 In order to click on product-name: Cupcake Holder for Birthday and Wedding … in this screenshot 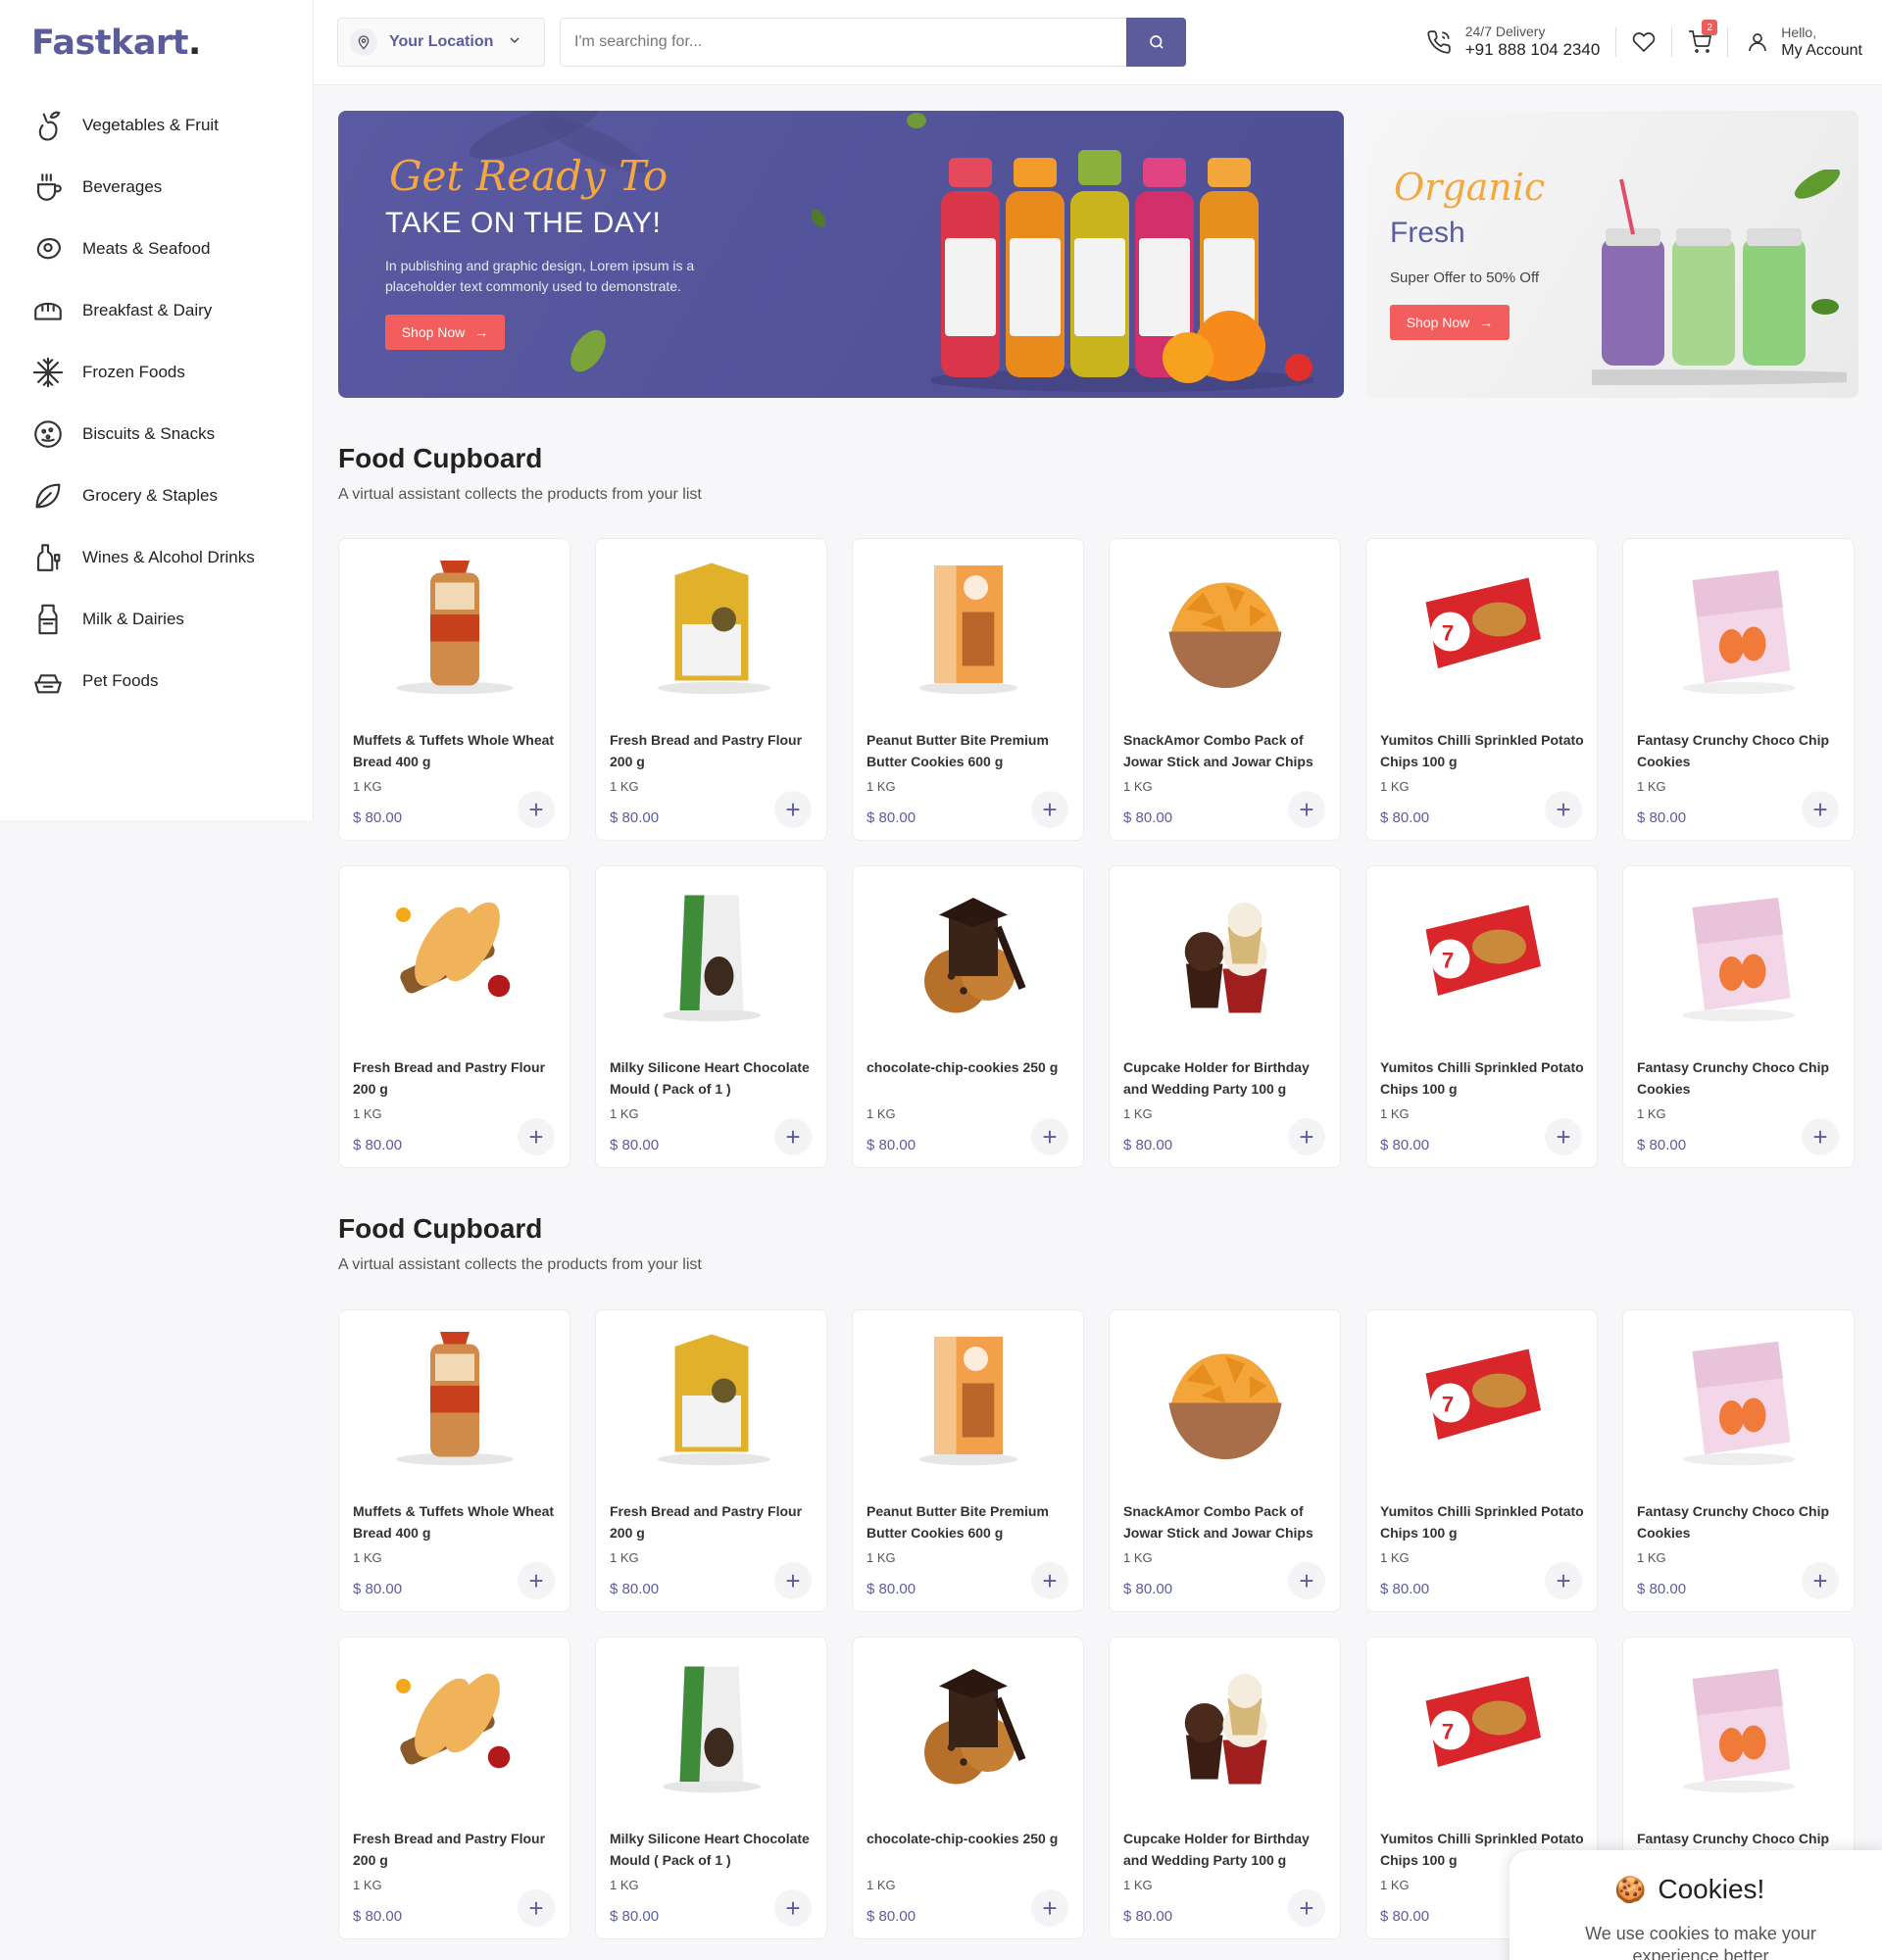, I will do `click(1227, 1078)`.